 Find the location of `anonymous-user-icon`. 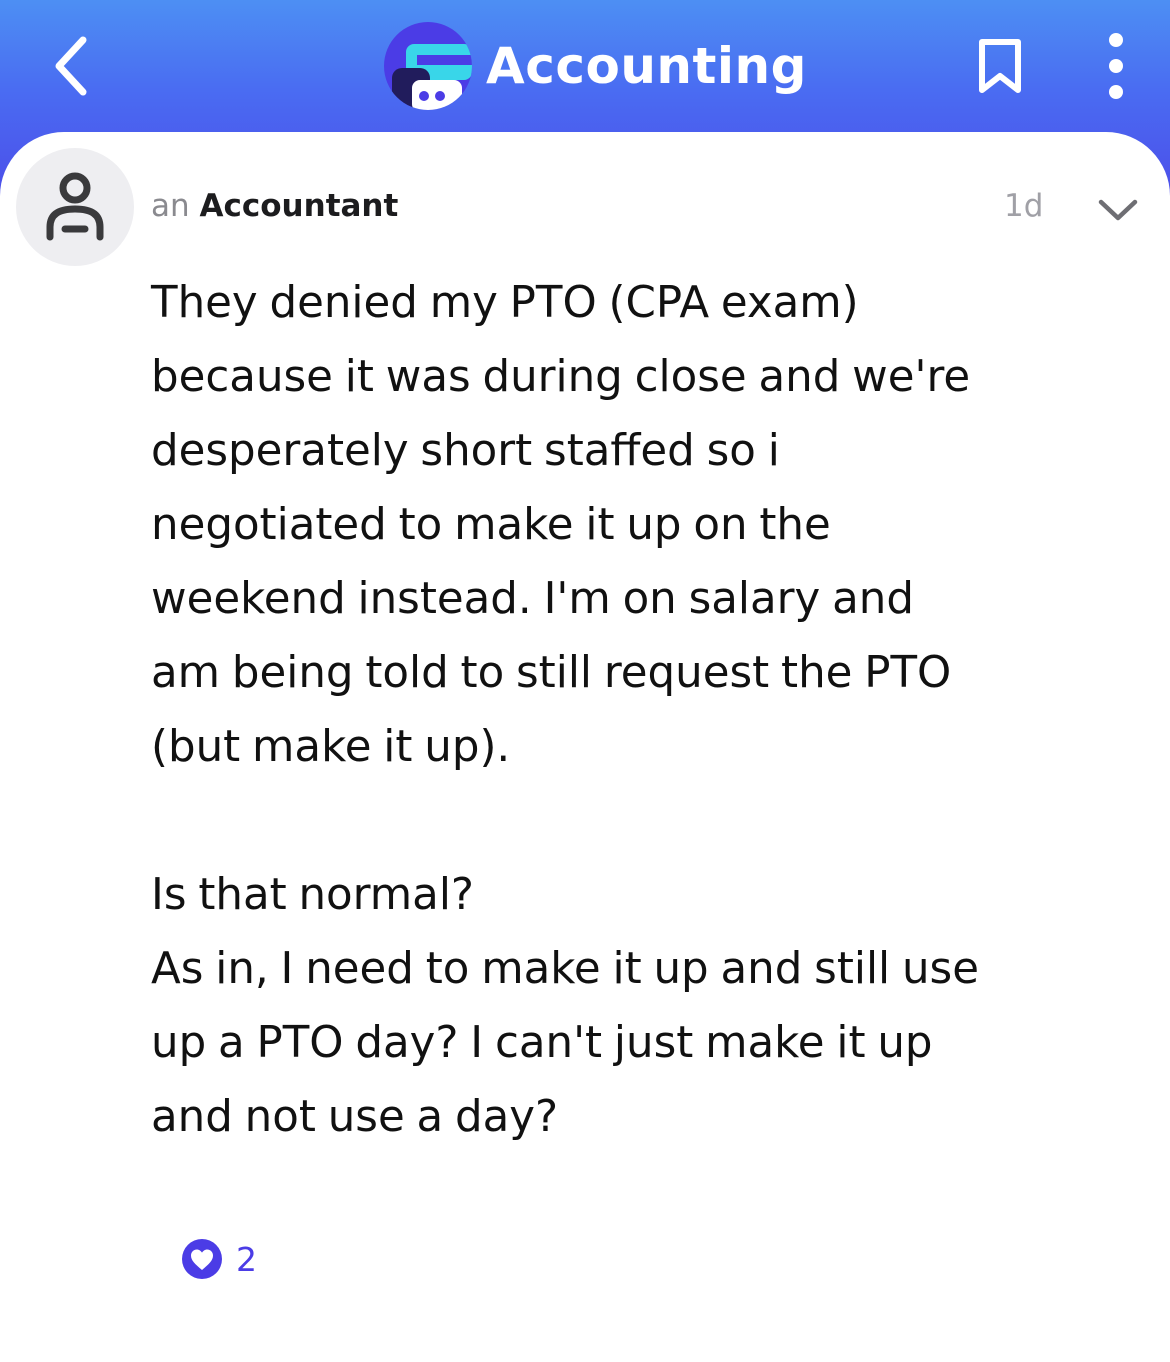

anonymous-user-icon is located at coordinates (75, 206).